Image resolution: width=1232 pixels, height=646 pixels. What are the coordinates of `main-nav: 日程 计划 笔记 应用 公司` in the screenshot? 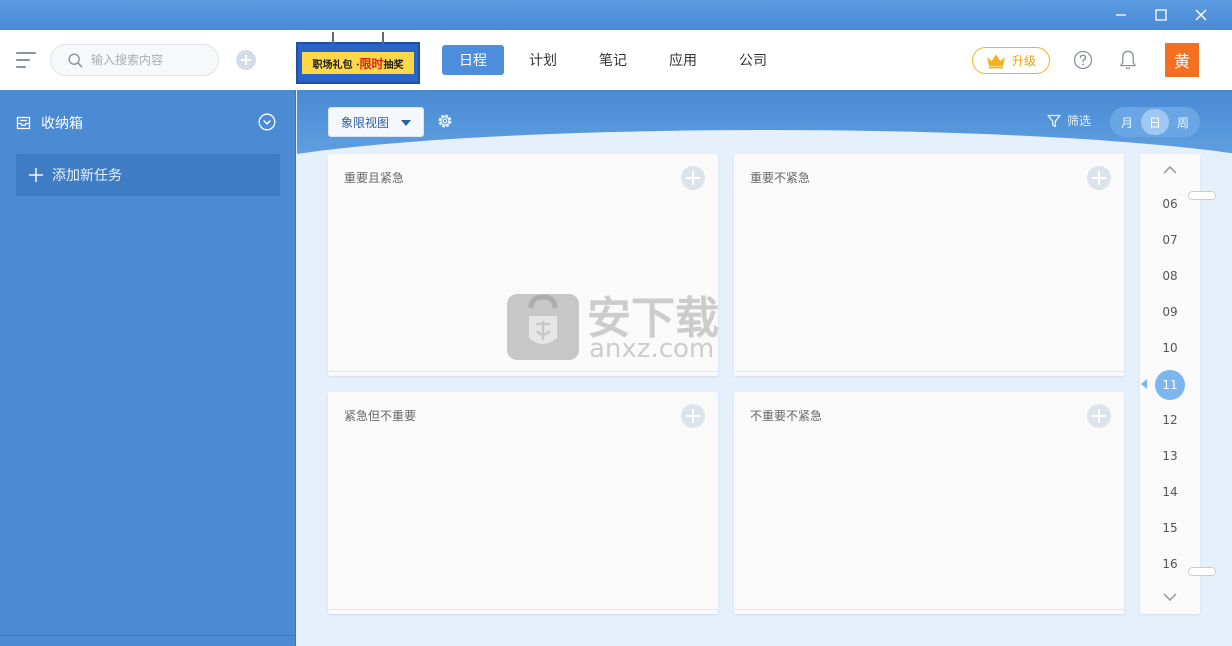 It's located at (617, 60).